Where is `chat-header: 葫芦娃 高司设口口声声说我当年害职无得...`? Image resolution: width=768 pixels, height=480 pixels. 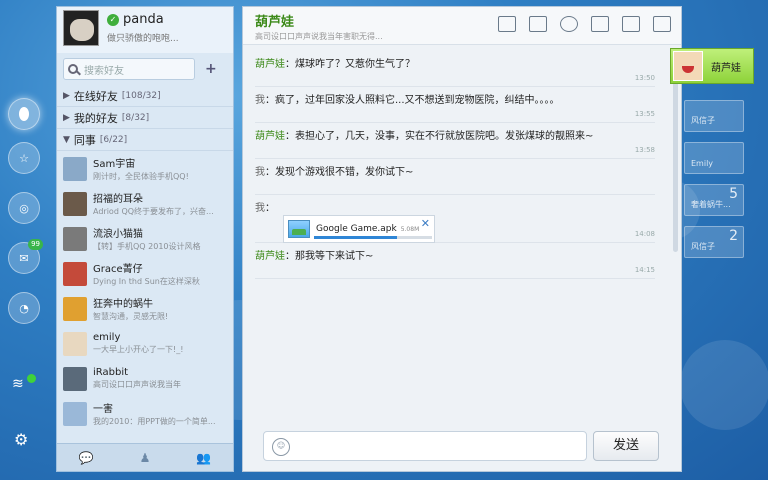
chat-header: 葫芦娃 高司设口口声声说我当年害职无得... is located at coordinates (462, 26).